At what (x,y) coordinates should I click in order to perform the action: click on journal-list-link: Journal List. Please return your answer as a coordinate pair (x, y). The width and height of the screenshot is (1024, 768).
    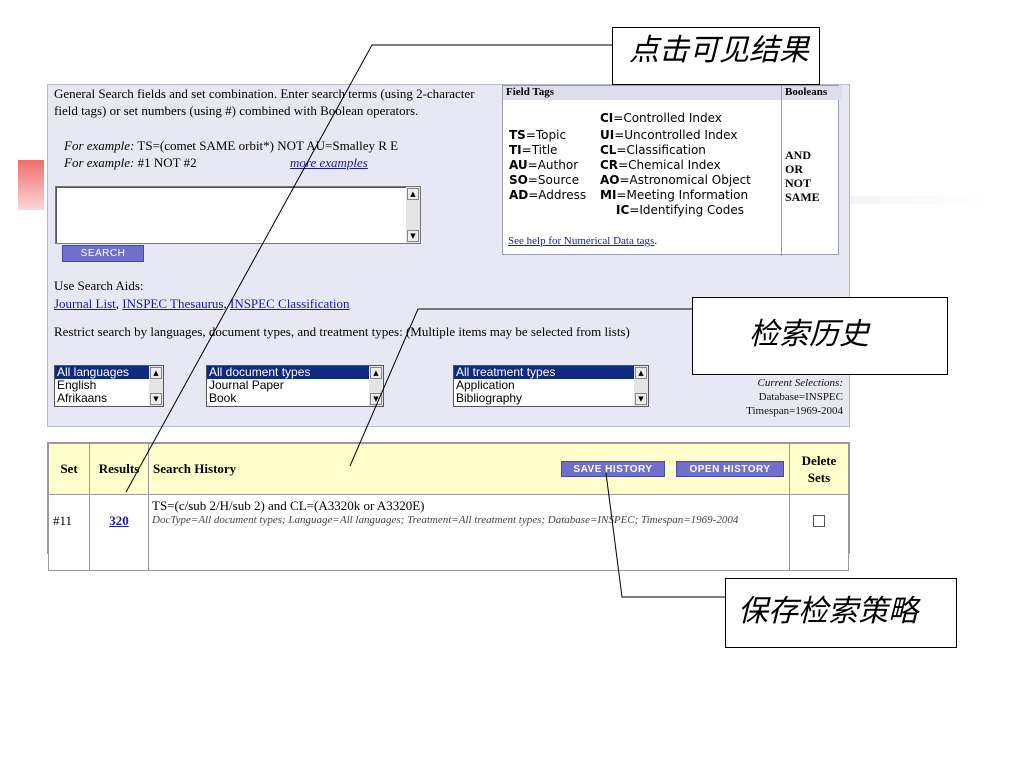
    Looking at the image, I should click on (85, 303).